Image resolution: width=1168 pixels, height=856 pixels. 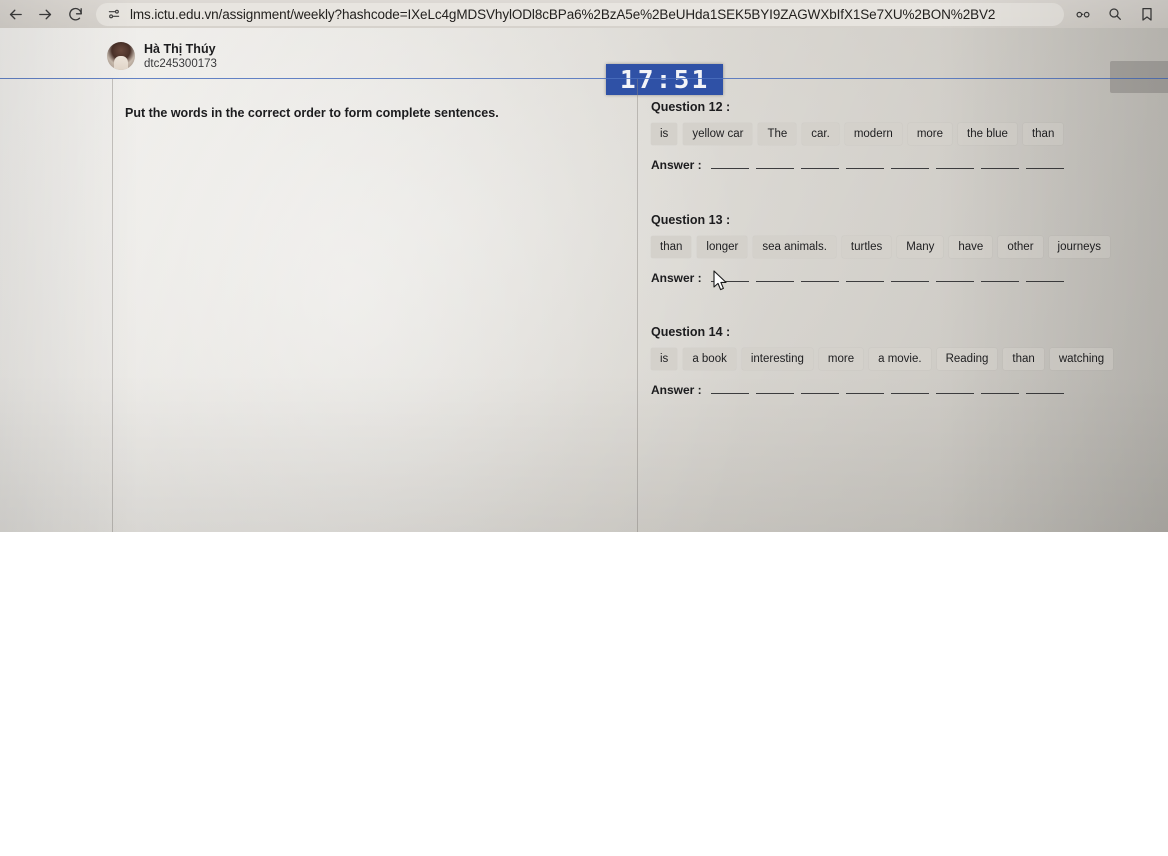 I want to click on search-icon, so click(x=1115, y=14).